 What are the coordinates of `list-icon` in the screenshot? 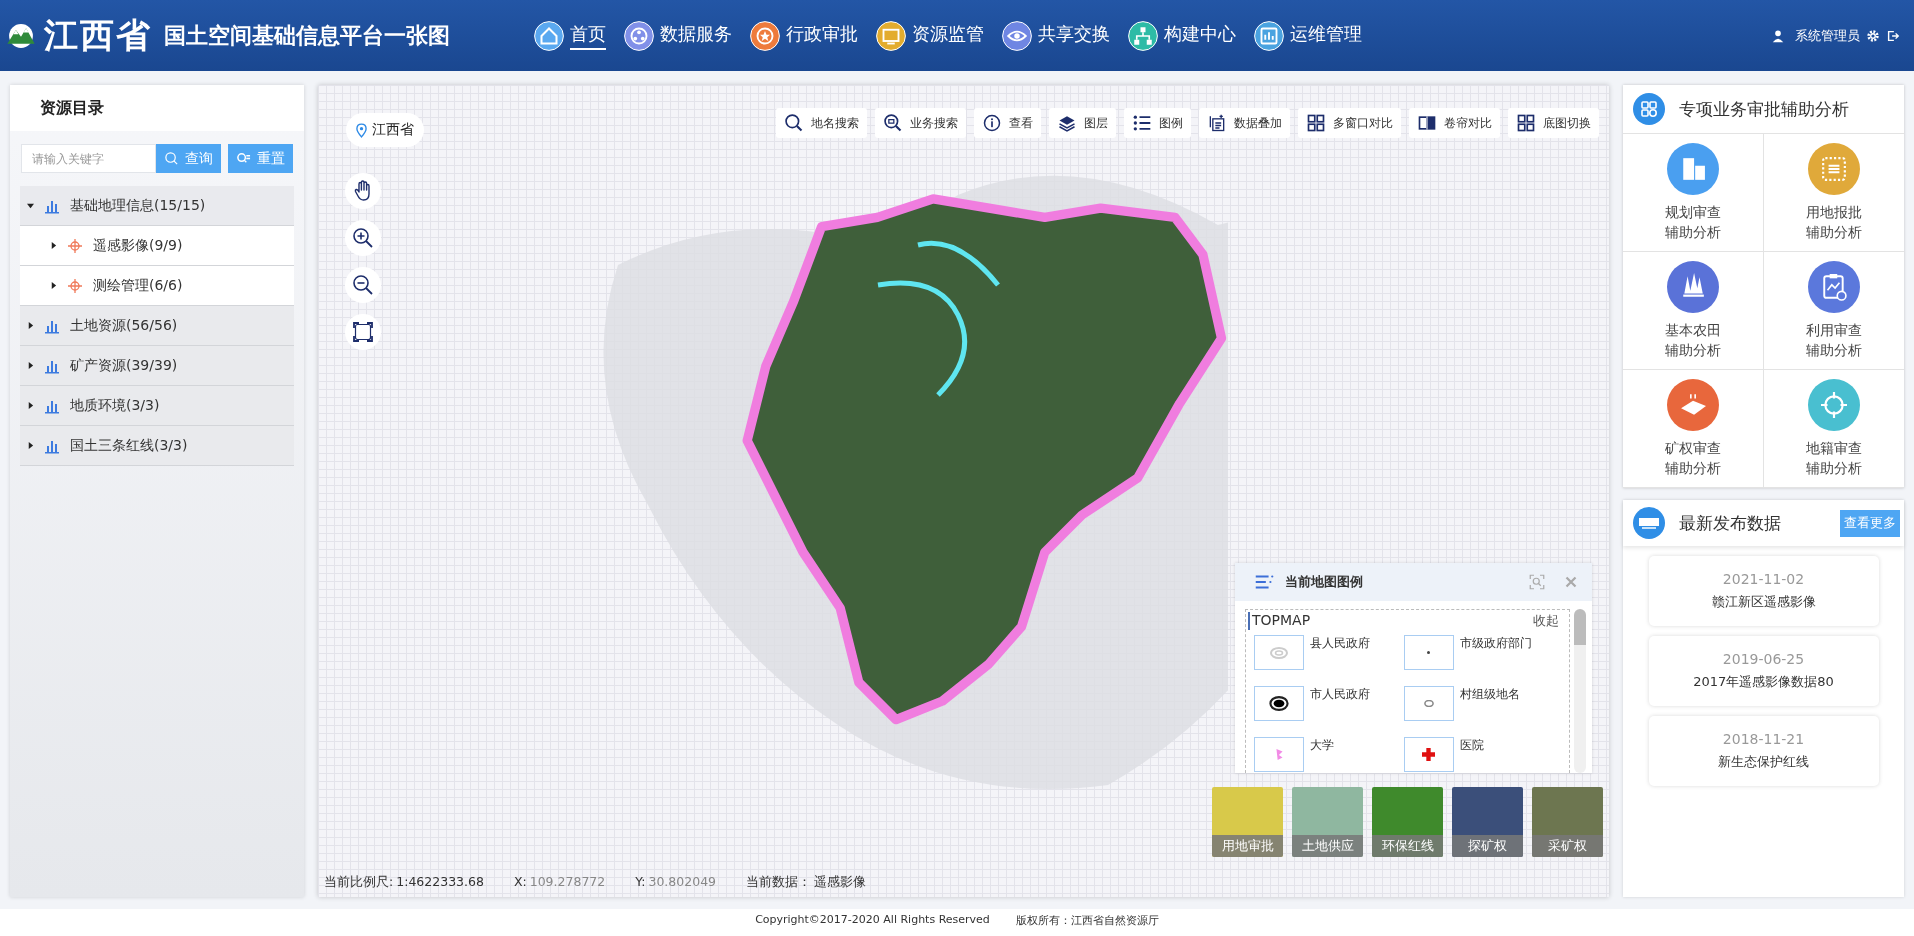 It's located at (1142, 123).